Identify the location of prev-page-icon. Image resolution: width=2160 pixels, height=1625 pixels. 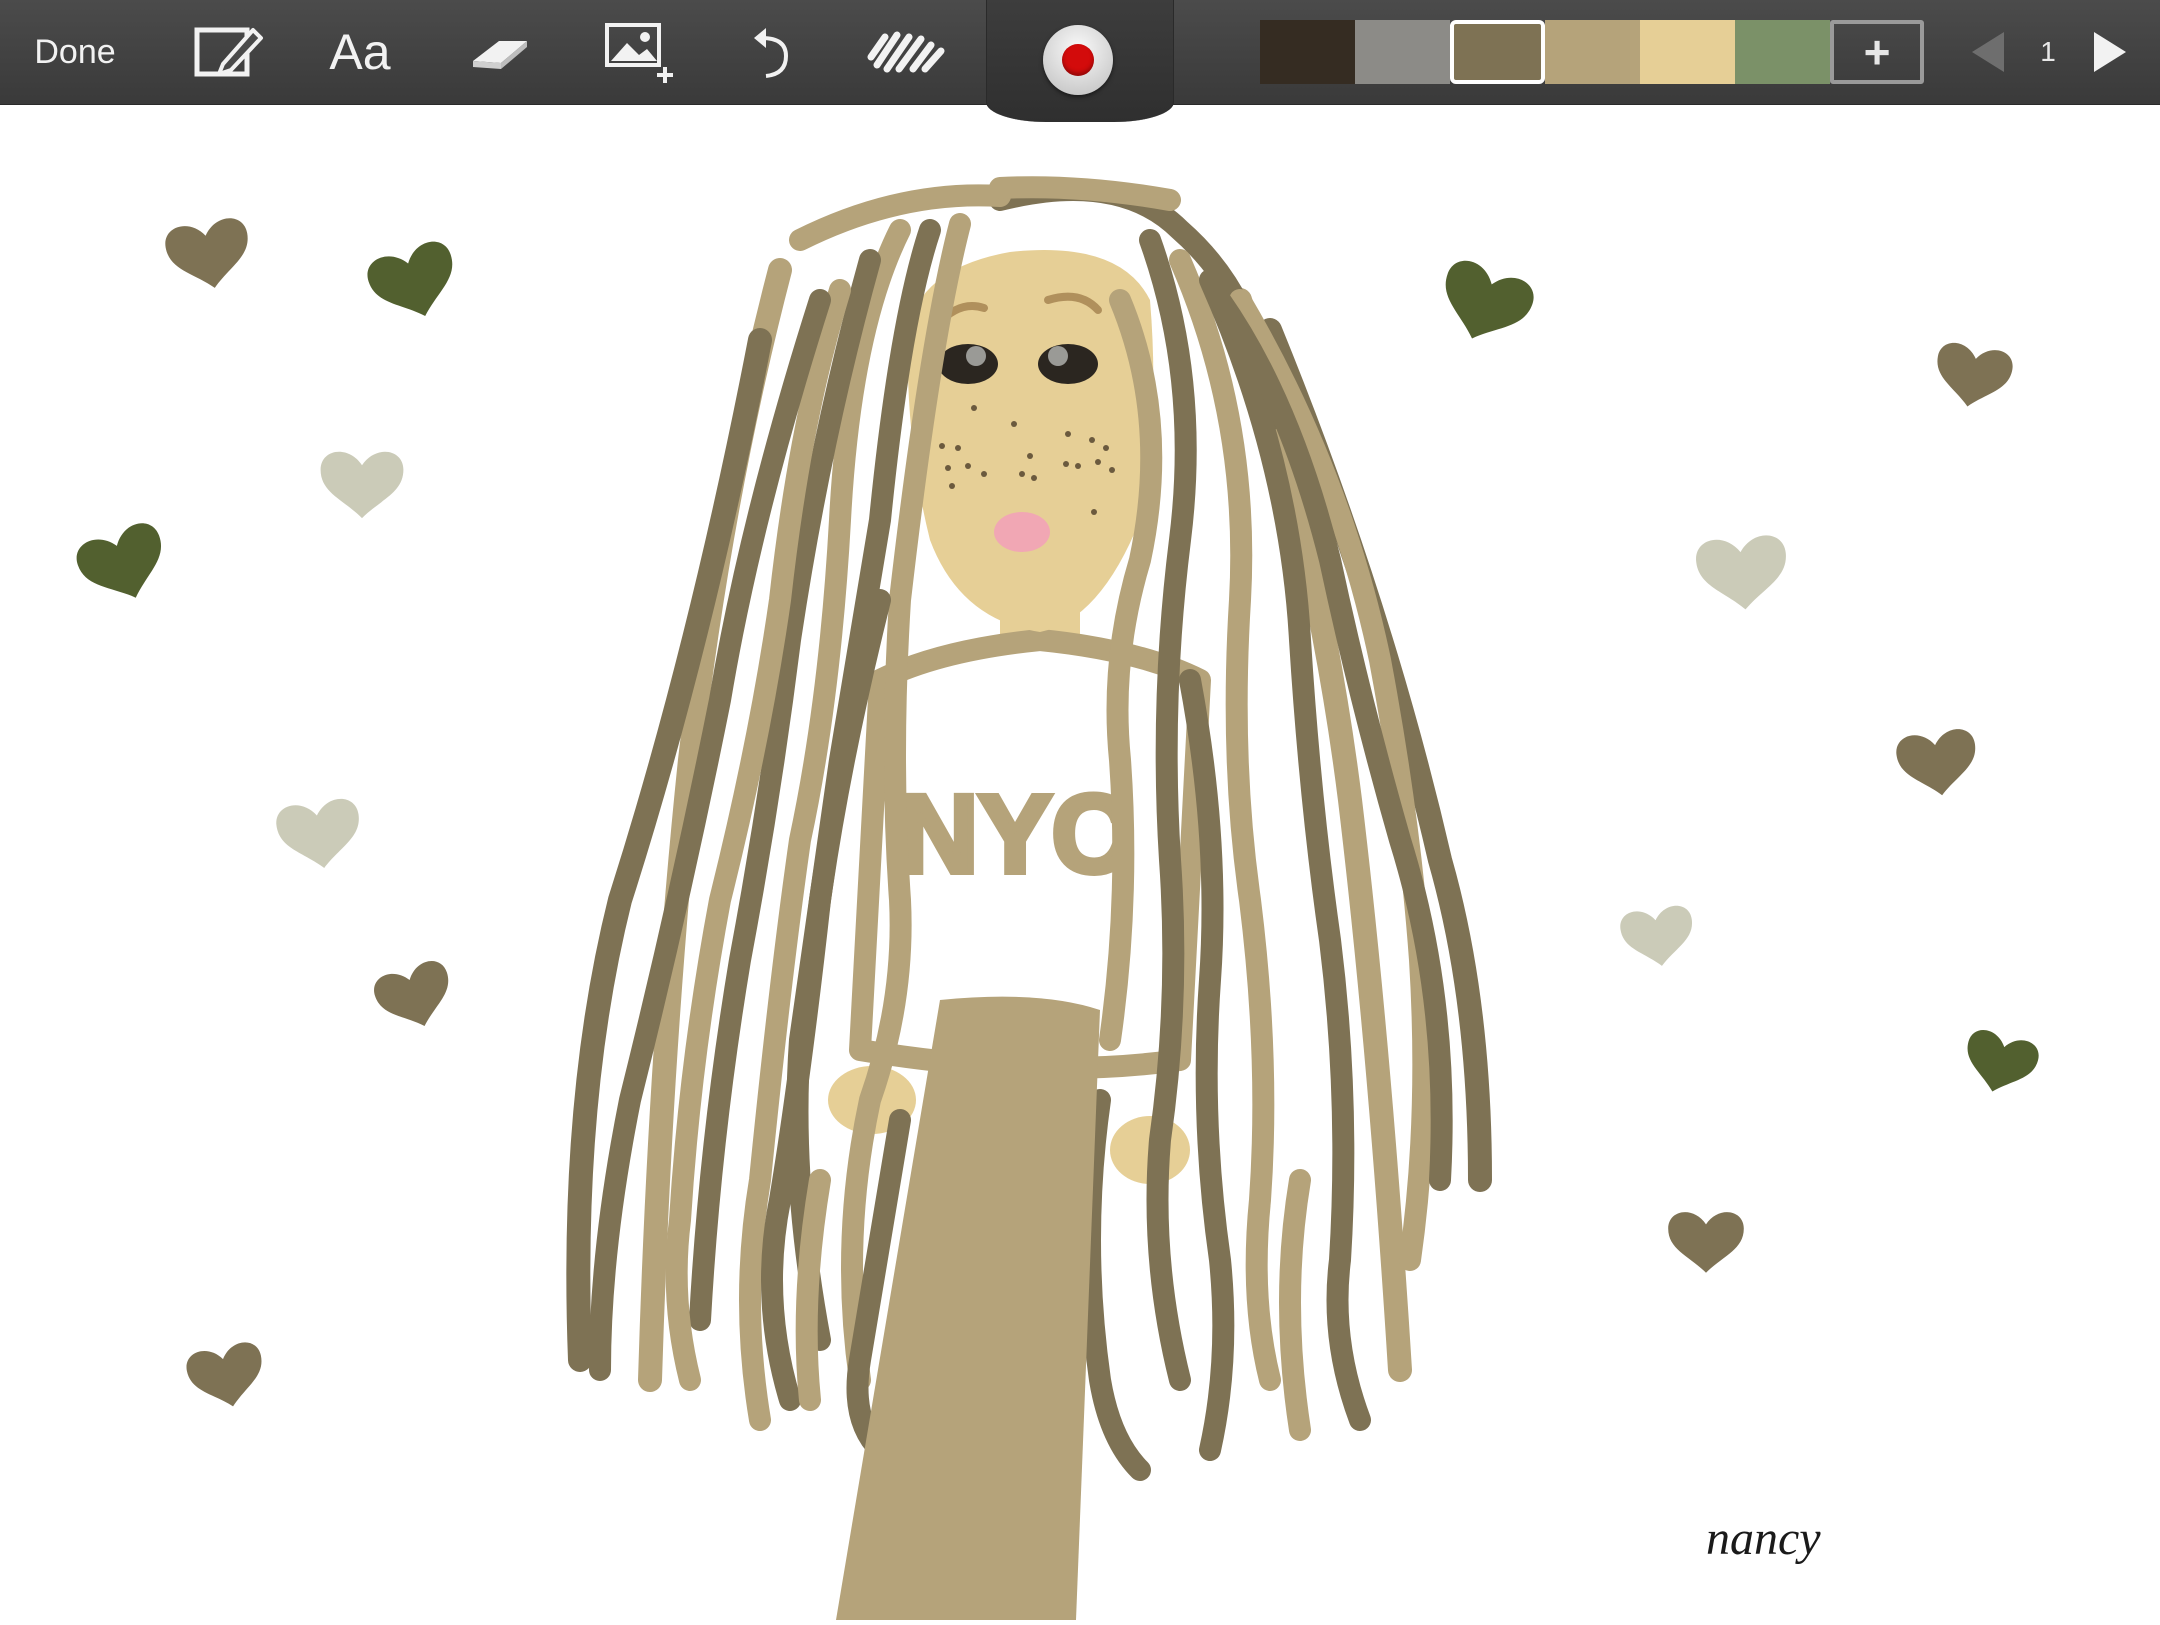
(1988, 52).